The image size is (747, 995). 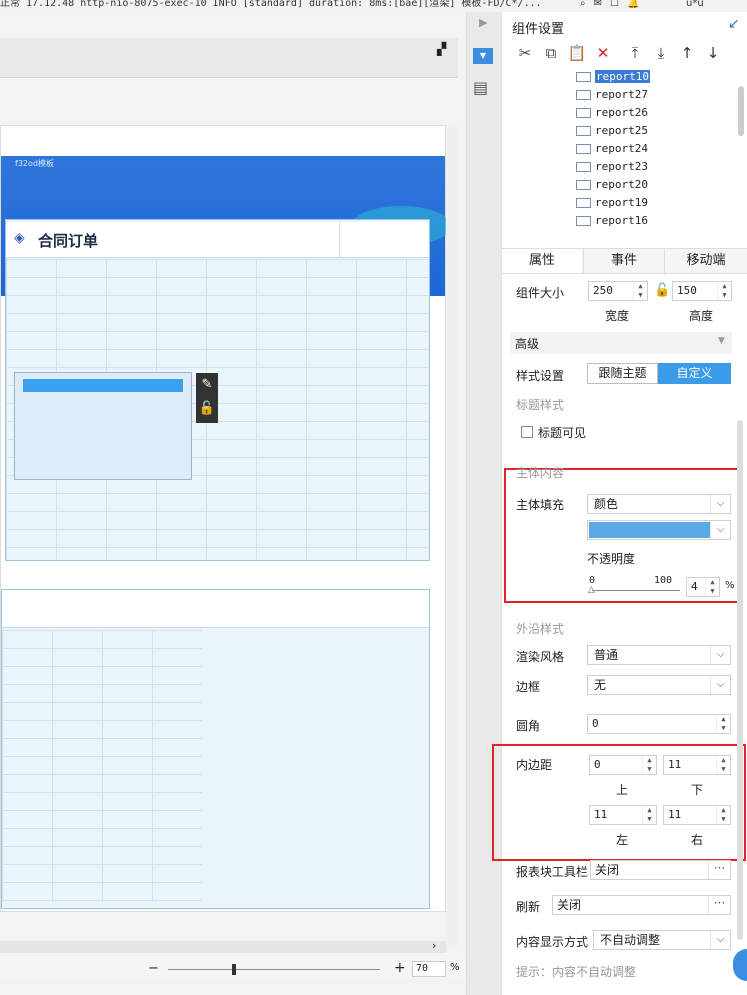 I want to click on selected-component, so click(x=103, y=426).